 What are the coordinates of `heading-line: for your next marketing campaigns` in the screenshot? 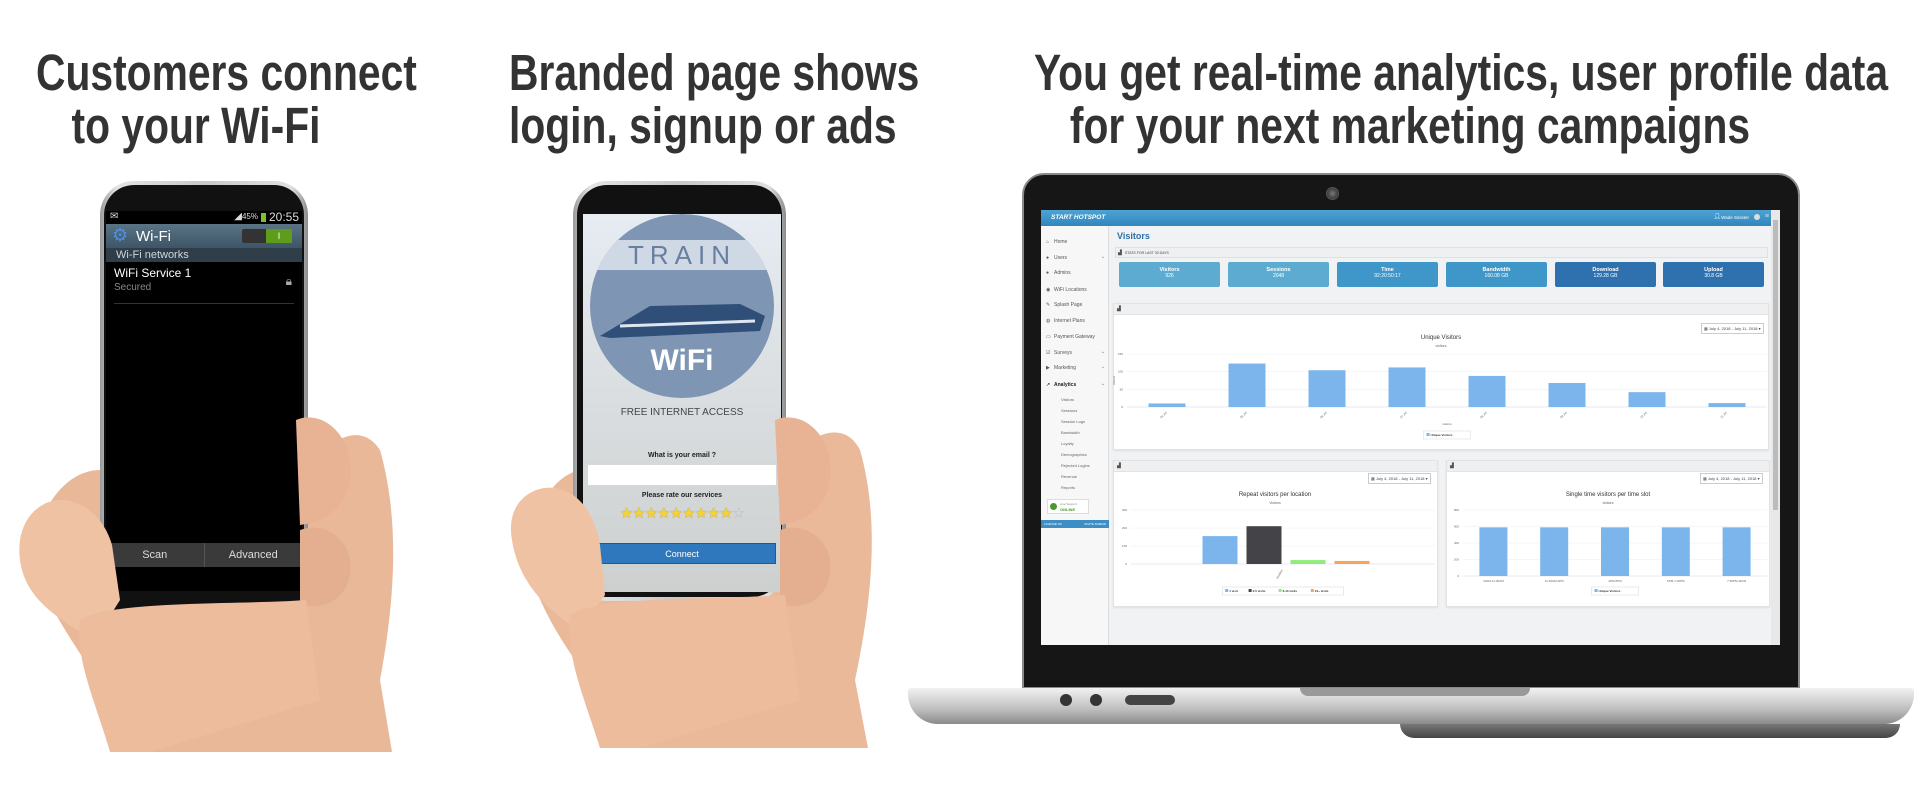 It's located at (1410, 125).